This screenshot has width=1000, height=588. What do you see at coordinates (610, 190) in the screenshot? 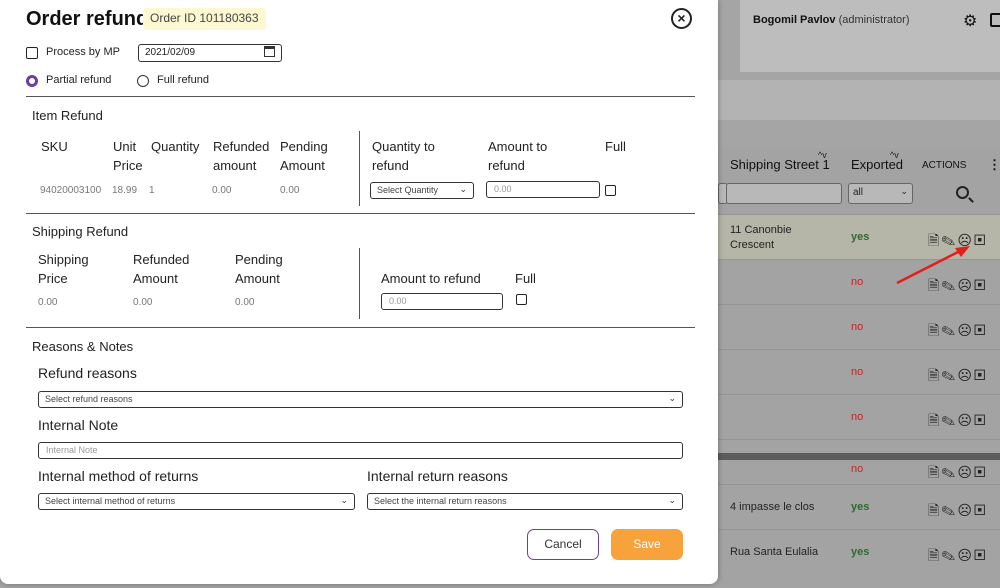
I see `item-full-refund-checkbox` at bounding box center [610, 190].